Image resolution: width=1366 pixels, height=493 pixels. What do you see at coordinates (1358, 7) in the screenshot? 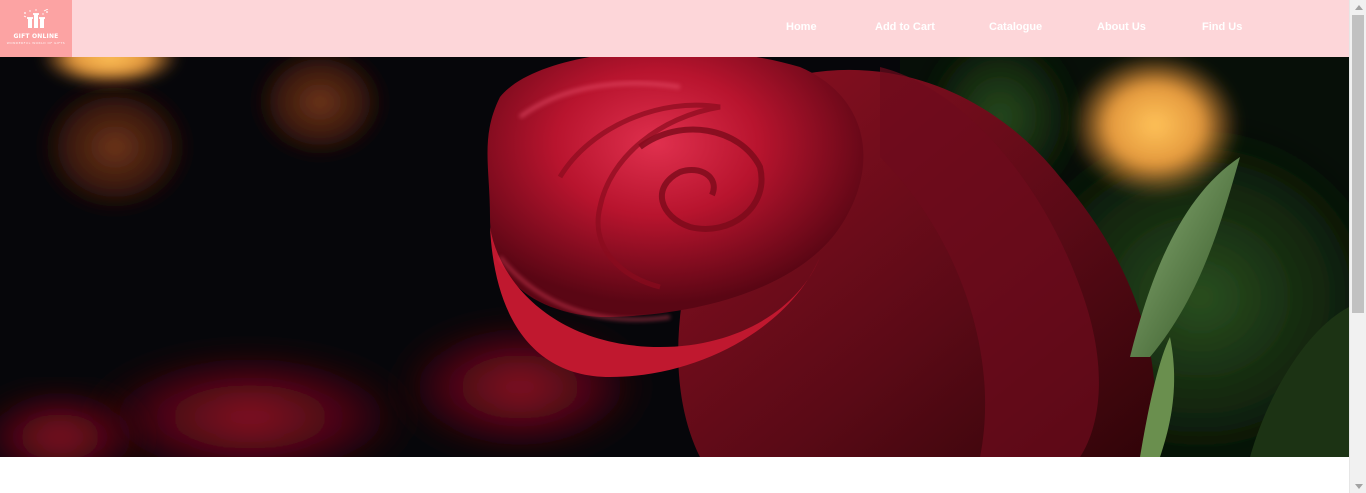
I see `scroll-up-arrow-icon` at bounding box center [1358, 7].